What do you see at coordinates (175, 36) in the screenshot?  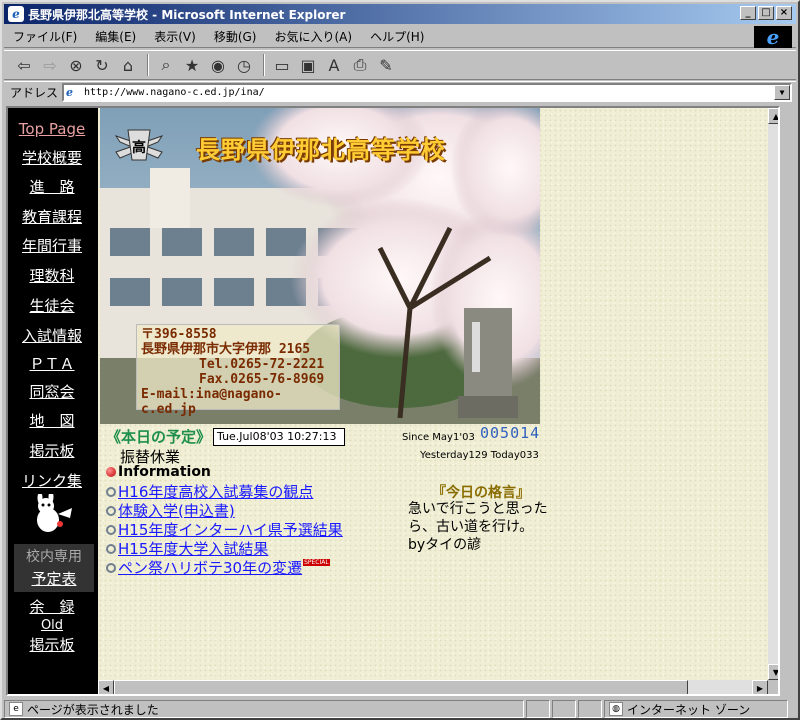 I see `menu-view: 表示(V)` at bounding box center [175, 36].